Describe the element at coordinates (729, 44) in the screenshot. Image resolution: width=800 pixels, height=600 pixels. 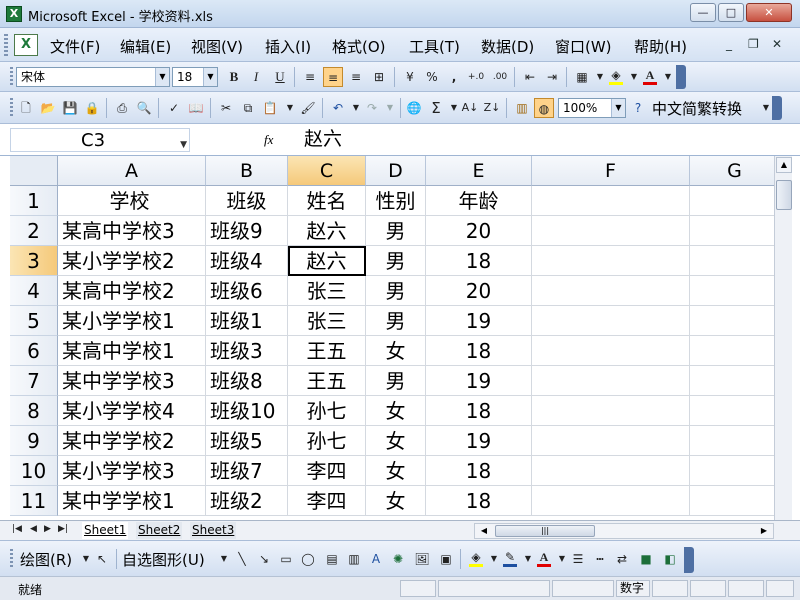
I see `doc-minimize-button: _` at that location.